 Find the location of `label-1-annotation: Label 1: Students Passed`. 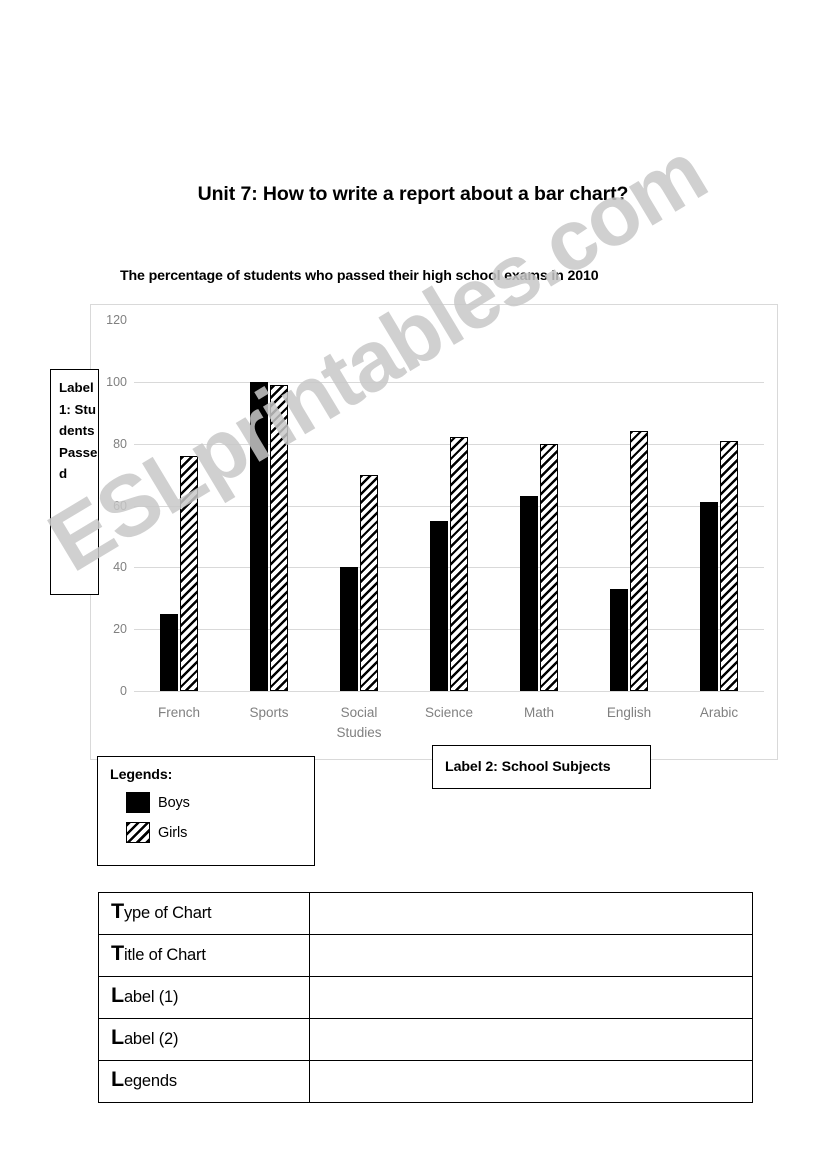

label-1-annotation: Label 1: Students Passed is located at coordinates (74, 482).